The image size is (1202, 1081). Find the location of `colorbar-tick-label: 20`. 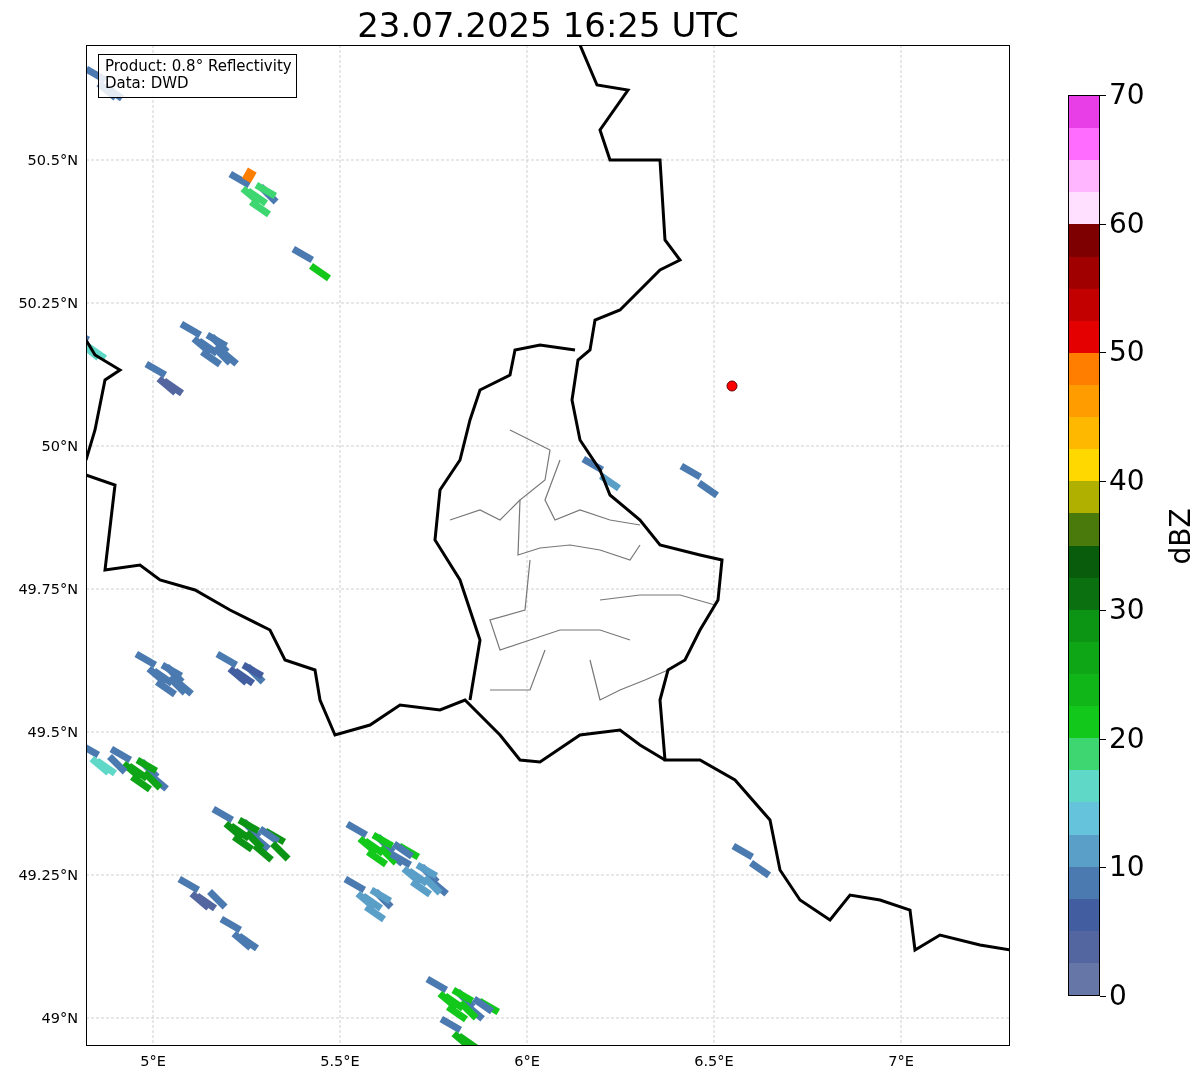

colorbar-tick-label: 20 is located at coordinates (1122, 738).